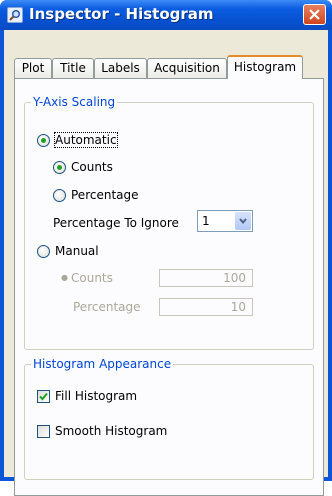 This screenshot has height=496, width=332. I want to click on smooth-histogram-checkbox, so click(43, 431).